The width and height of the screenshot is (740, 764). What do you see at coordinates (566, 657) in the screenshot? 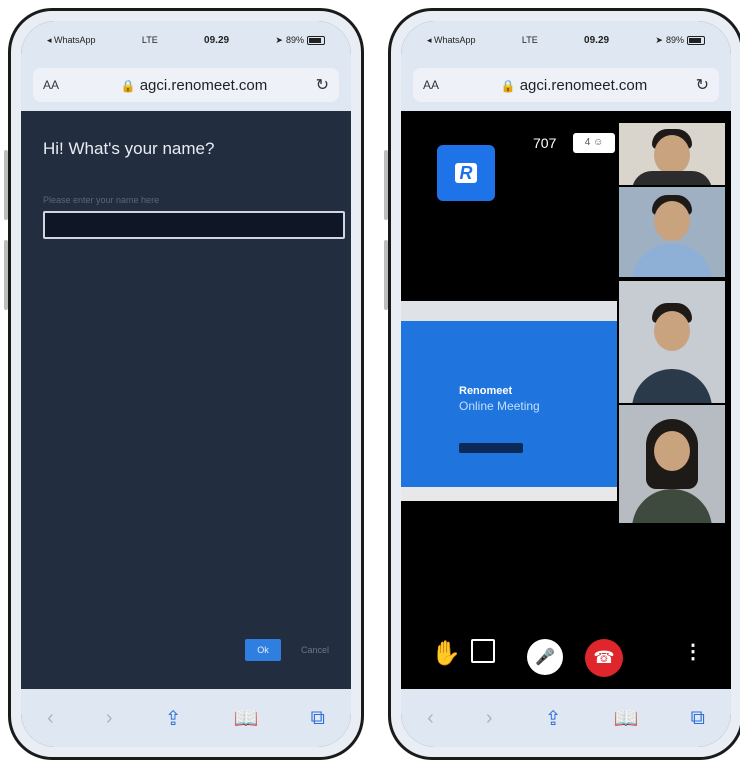
I see `call-controls: ✋ 🎤 ☎ ⋮` at bounding box center [566, 657].